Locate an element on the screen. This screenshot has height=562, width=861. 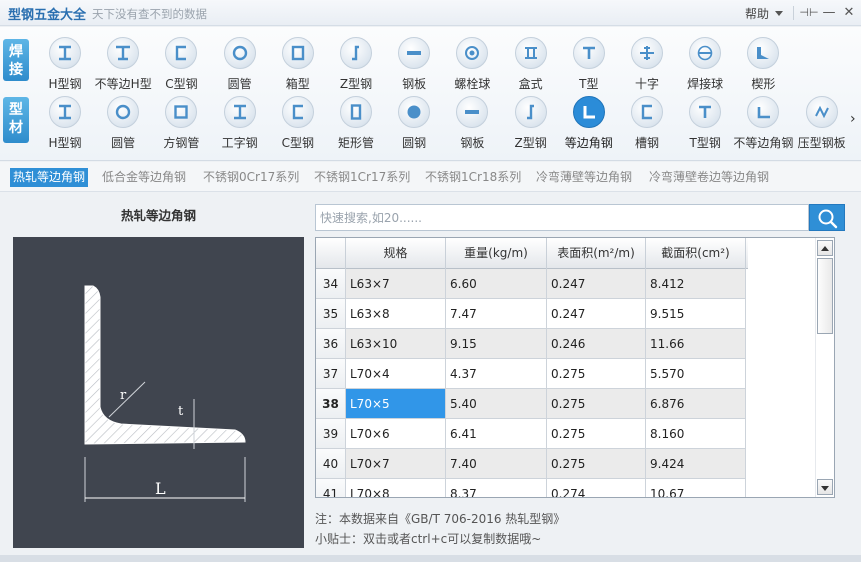
profile-item: T型钢 is located at coordinates (705, 124).